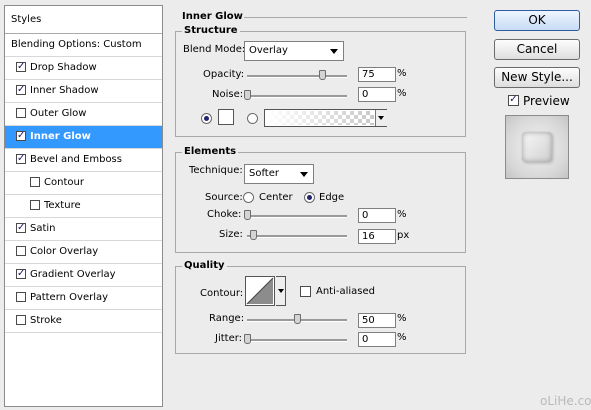  I want to click on contour-picker, so click(260, 291).